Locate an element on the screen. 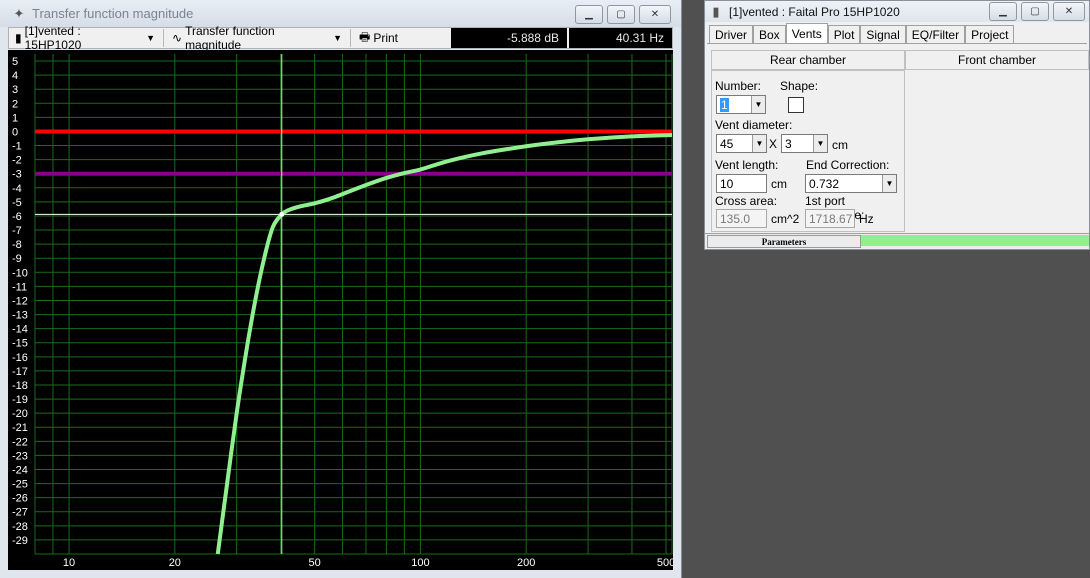 The height and width of the screenshot is (578, 1090). x-tick-label: 100 is located at coordinates (420, 563).